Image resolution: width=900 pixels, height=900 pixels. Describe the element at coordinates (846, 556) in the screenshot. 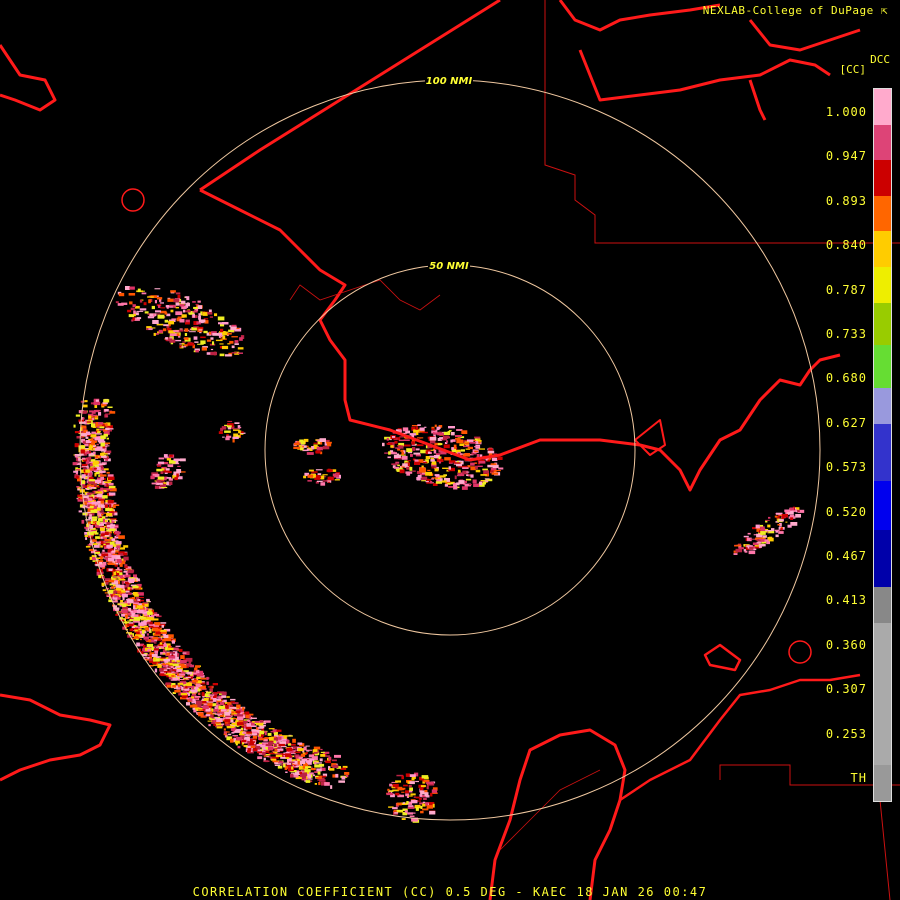

I see `legend-label-10: 0.467` at that location.